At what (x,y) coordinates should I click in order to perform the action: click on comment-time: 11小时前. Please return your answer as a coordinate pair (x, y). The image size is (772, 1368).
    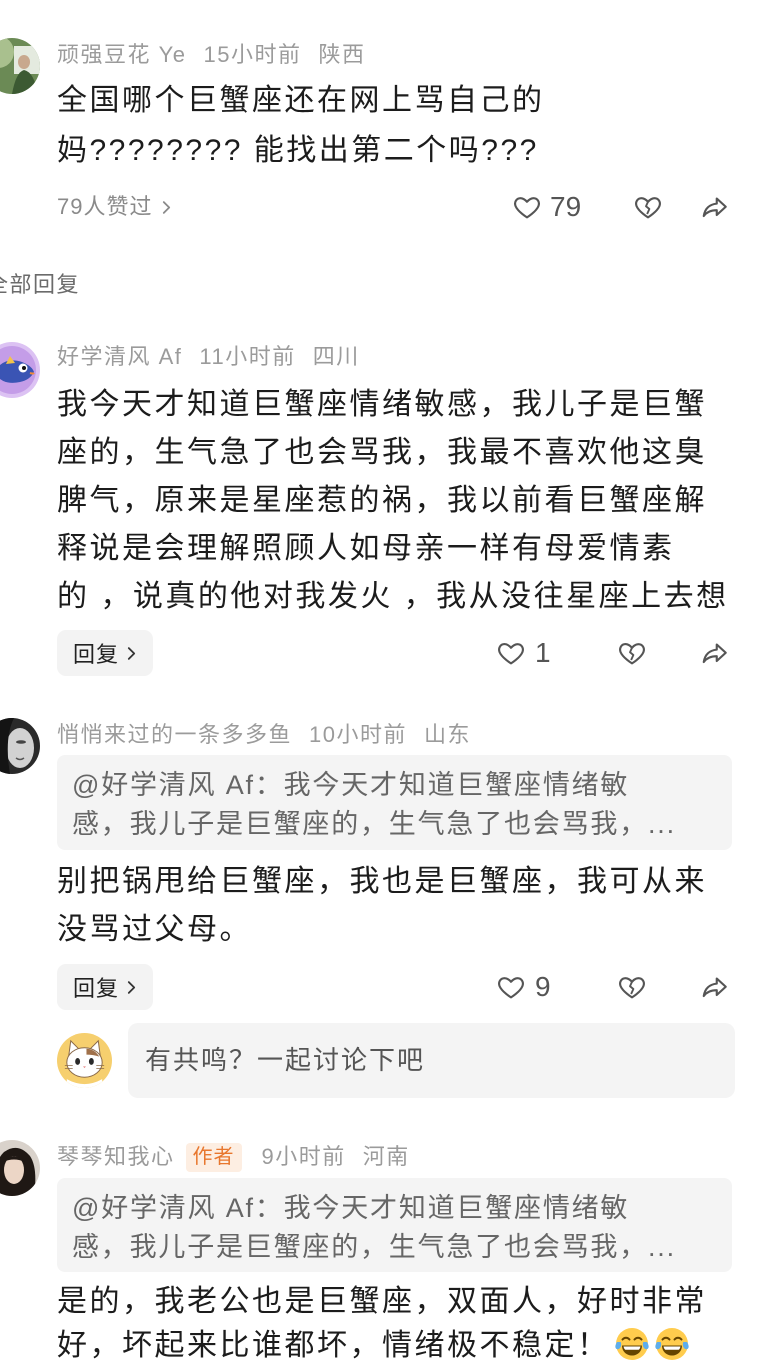
    Looking at the image, I should click on (247, 356).